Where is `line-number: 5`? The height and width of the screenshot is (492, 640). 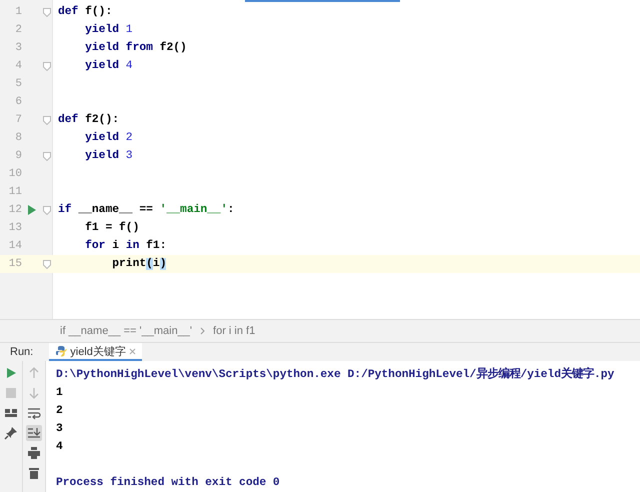
line-number: 5 is located at coordinates (18, 84).